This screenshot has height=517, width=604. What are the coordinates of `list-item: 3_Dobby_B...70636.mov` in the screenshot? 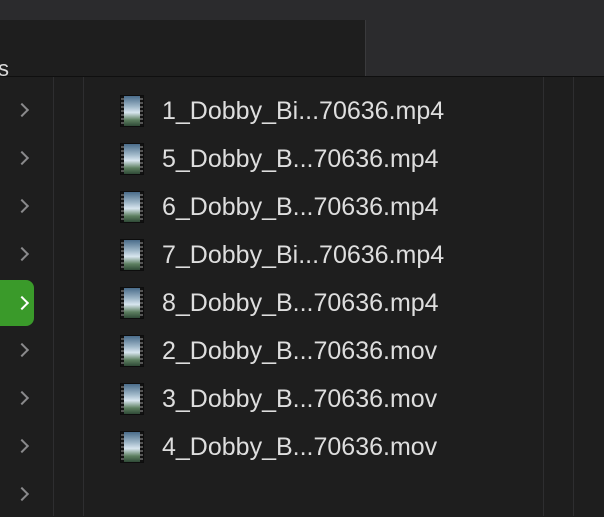 It's located at (278, 399).